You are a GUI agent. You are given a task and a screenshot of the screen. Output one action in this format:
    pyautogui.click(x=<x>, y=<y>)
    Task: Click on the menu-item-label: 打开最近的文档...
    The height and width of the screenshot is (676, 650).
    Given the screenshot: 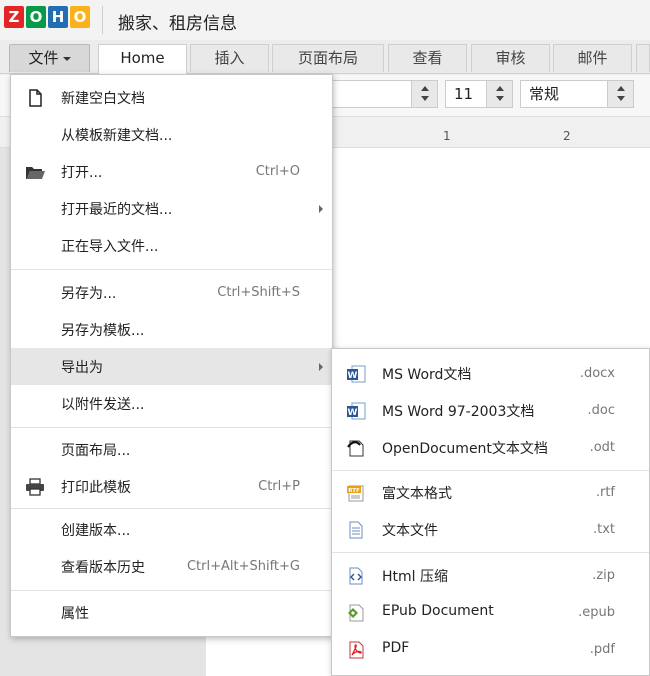 What is the action you would take?
    pyautogui.click(x=117, y=210)
    